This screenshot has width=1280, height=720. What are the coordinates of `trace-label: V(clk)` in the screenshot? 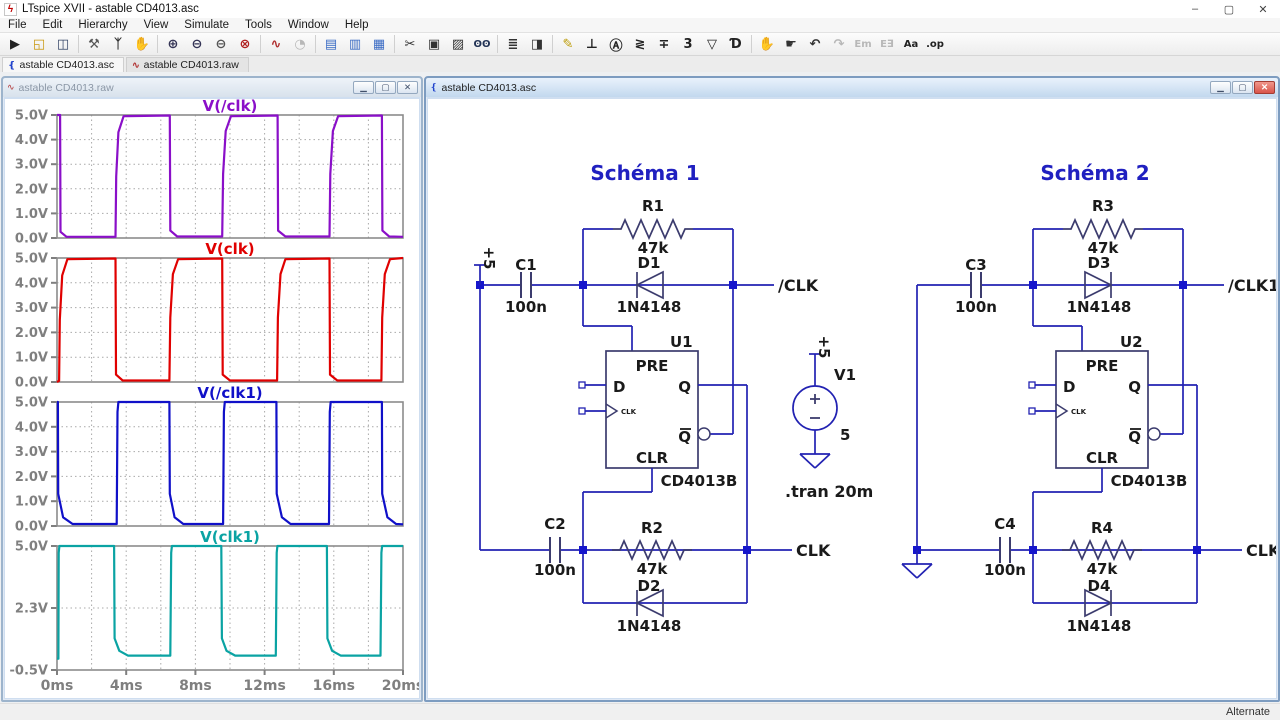 It's located at (229, 249).